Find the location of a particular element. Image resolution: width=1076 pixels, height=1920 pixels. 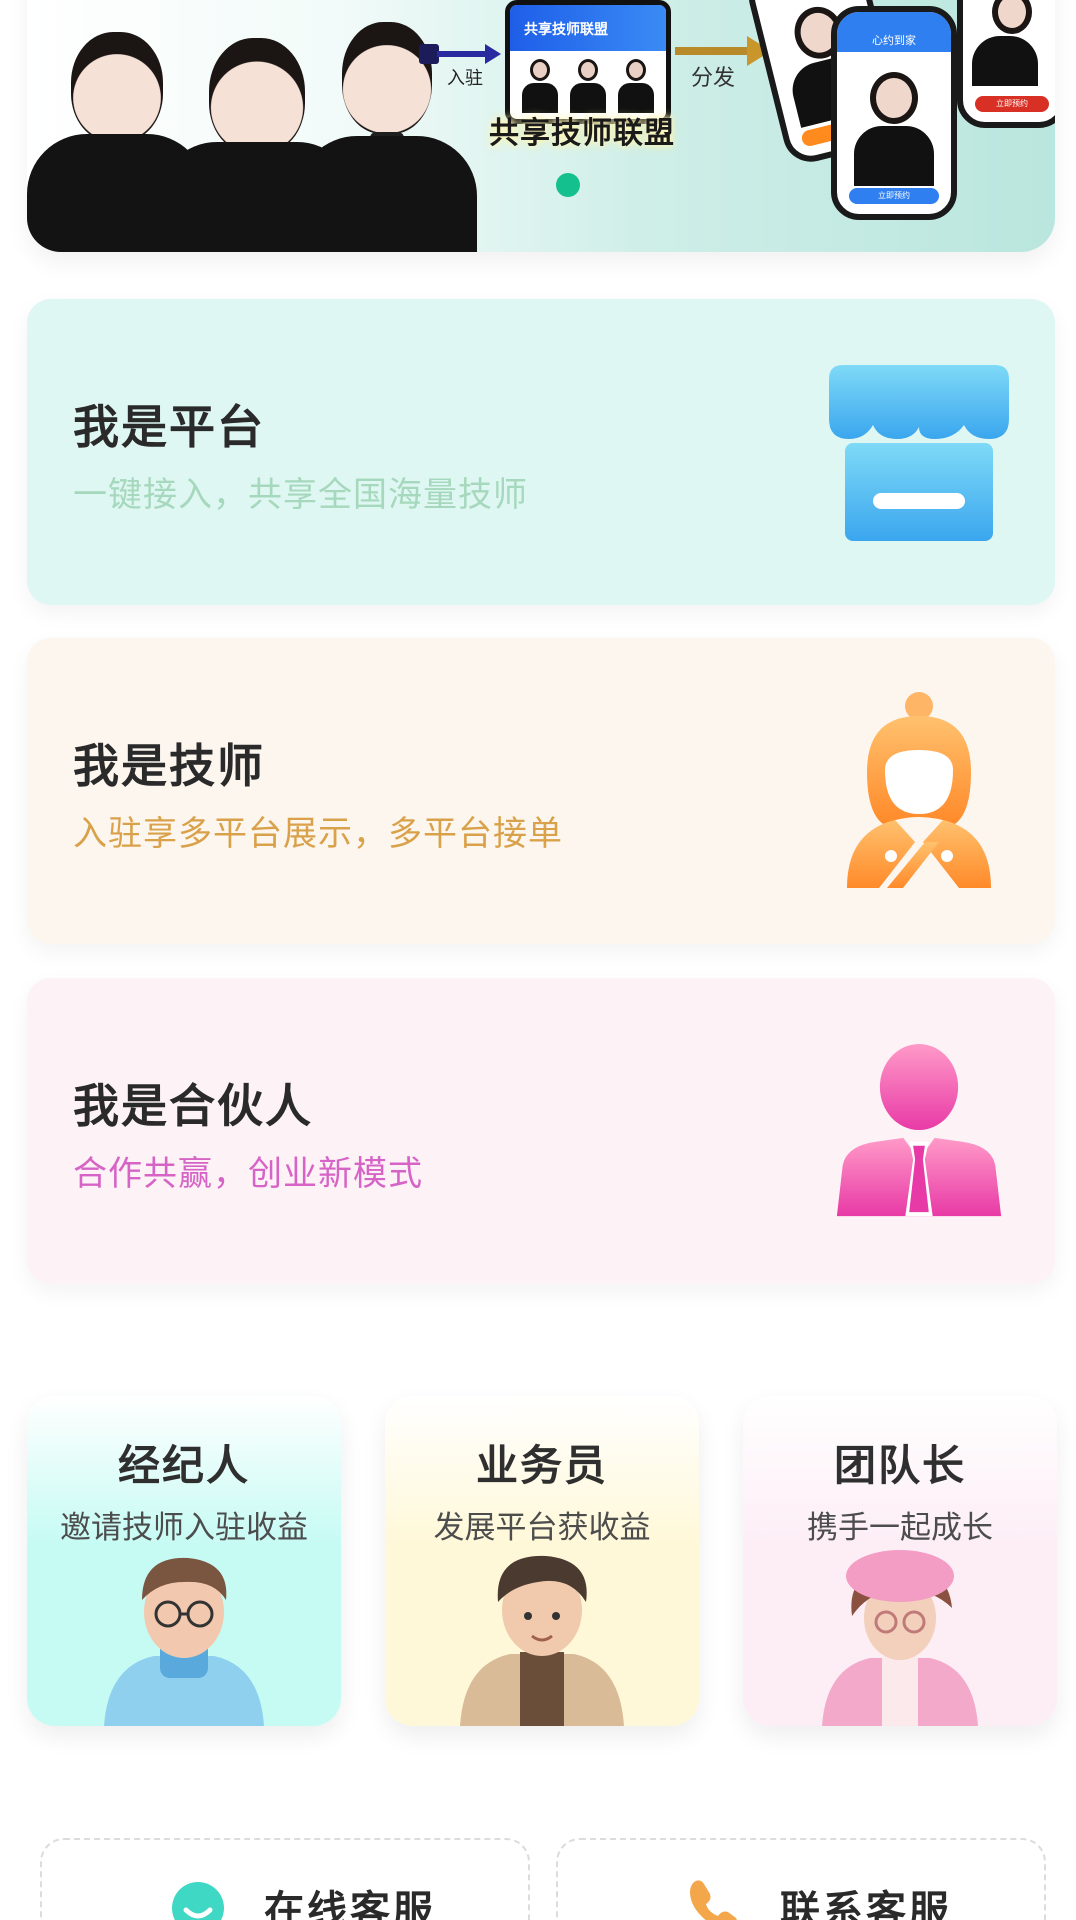

mini-card-subtitle: 邀请技师入驻收益 is located at coordinates (184, 1528).